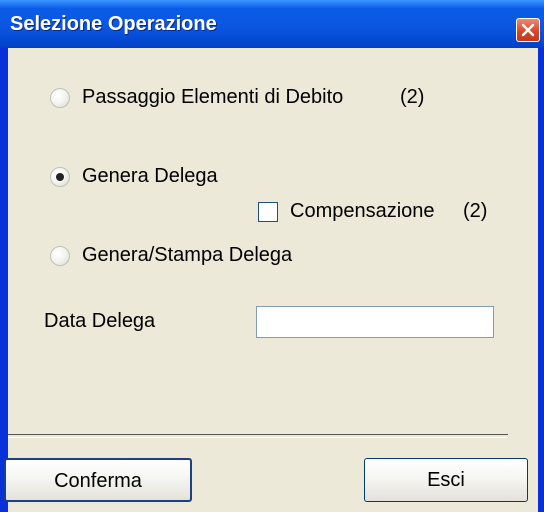 The width and height of the screenshot is (544, 512). What do you see at coordinates (375, 322) in the screenshot?
I see `data-delega-input` at bounding box center [375, 322].